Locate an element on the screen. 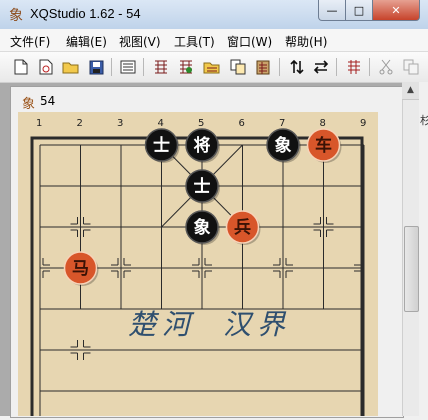 Image resolution: width=428 pixels, height=420 pixels. flip-horizontal-button is located at coordinates (321, 67).